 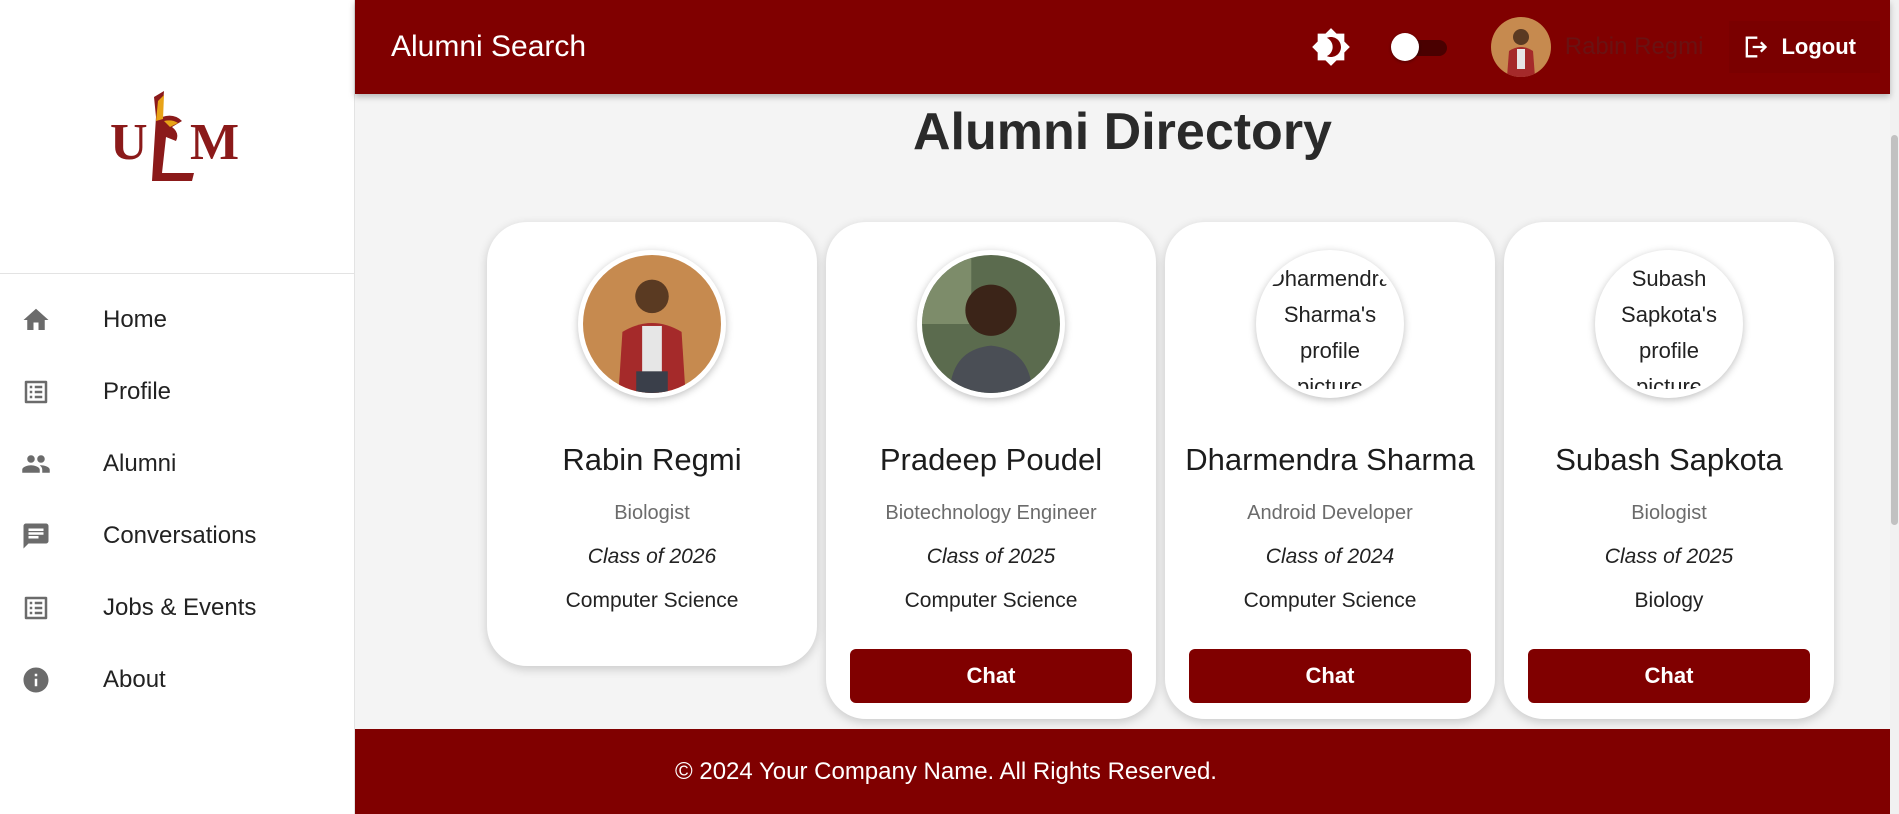 I want to click on home-icon, so click(x=36, y=320).